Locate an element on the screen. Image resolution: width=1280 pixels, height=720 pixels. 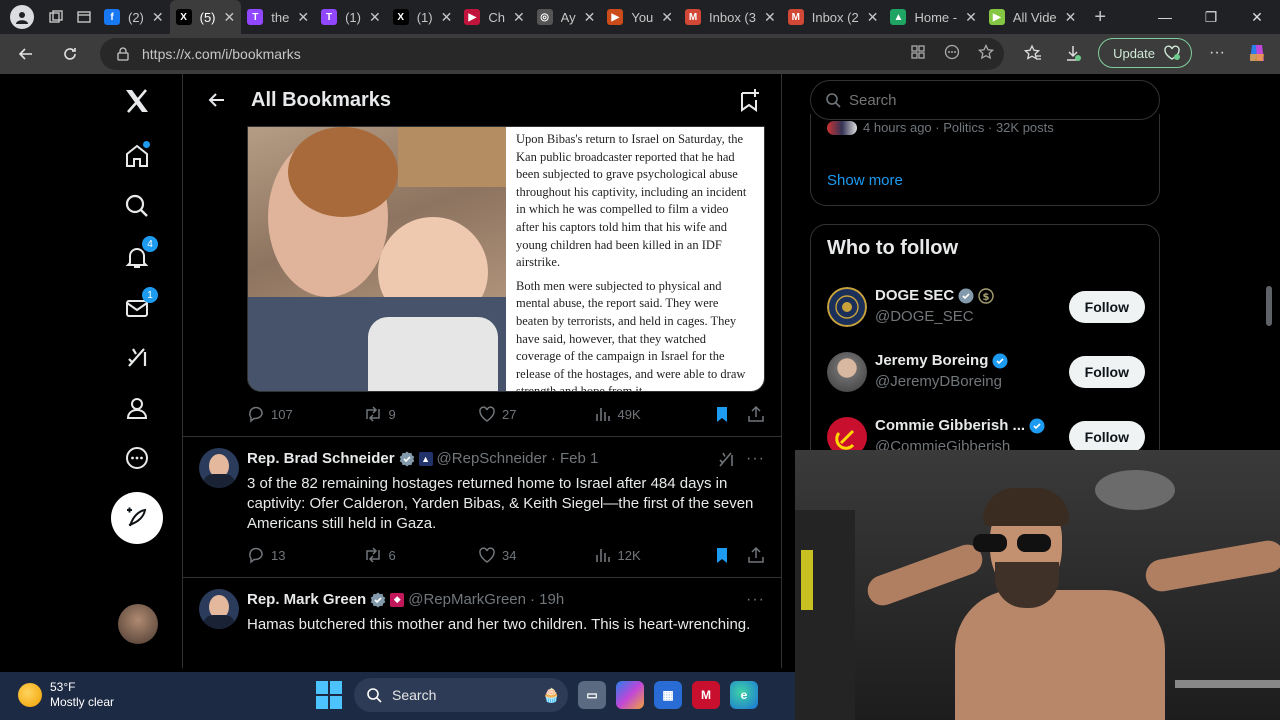
suggestion-name: Jeremy Boreing is located at coordinates (941, 360).